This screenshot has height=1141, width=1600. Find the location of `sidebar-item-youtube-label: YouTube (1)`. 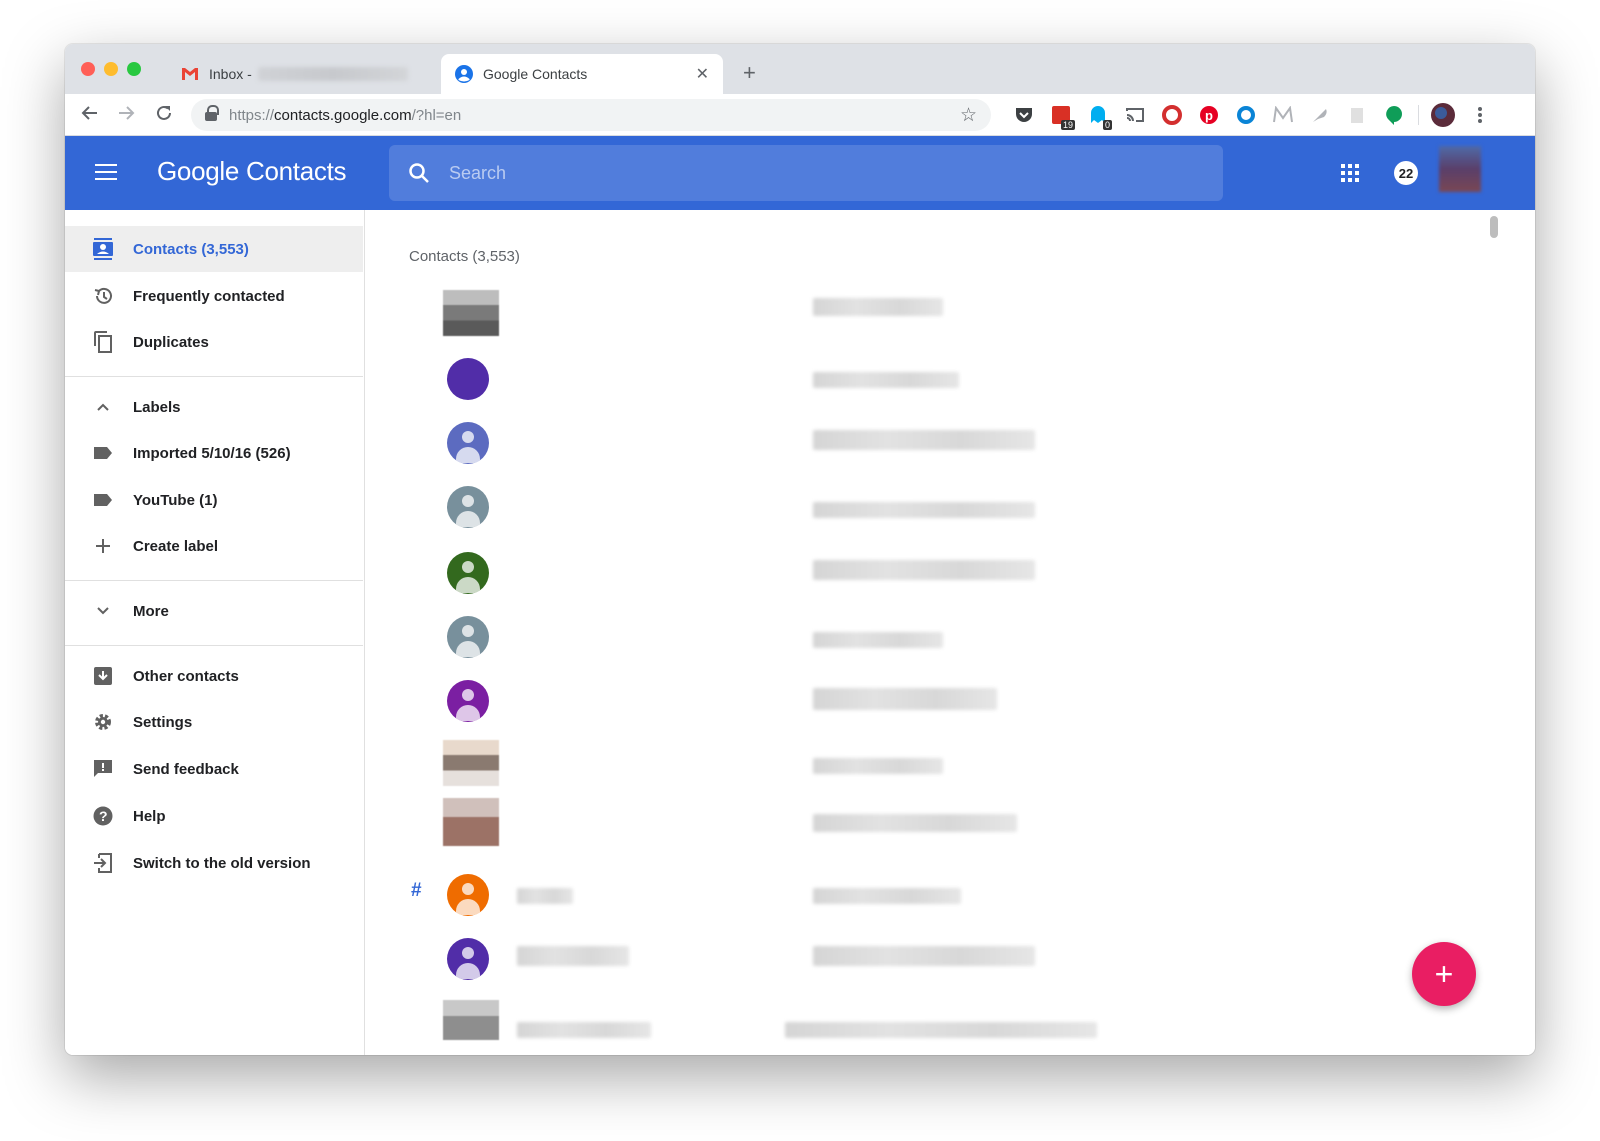

sidebar-item-youtube-label: YouTube (1) is located at coordinates (214, 500).